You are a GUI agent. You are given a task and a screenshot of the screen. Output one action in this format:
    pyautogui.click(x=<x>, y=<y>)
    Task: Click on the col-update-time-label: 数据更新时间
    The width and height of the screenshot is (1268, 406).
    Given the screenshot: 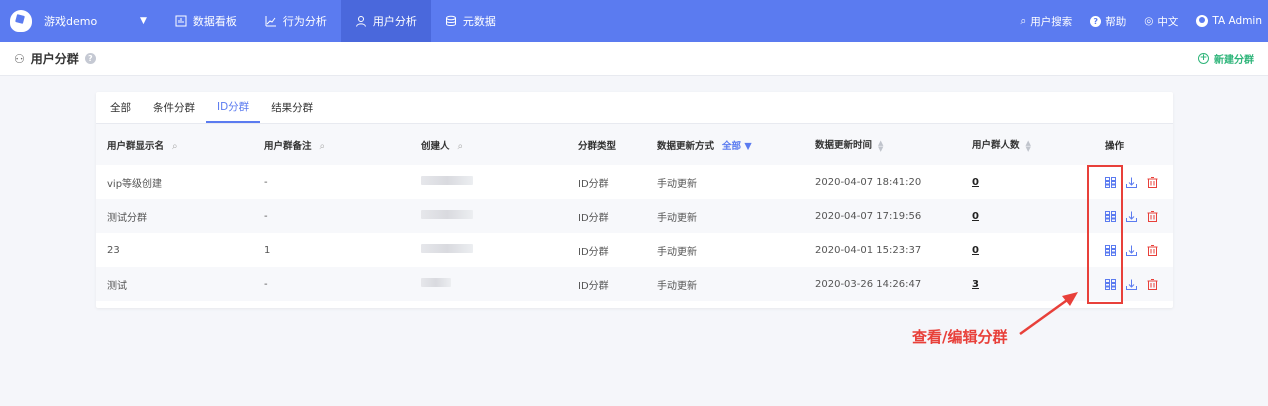 What is the action you would take?
    pyautogui.click(x=844, y=146)
    